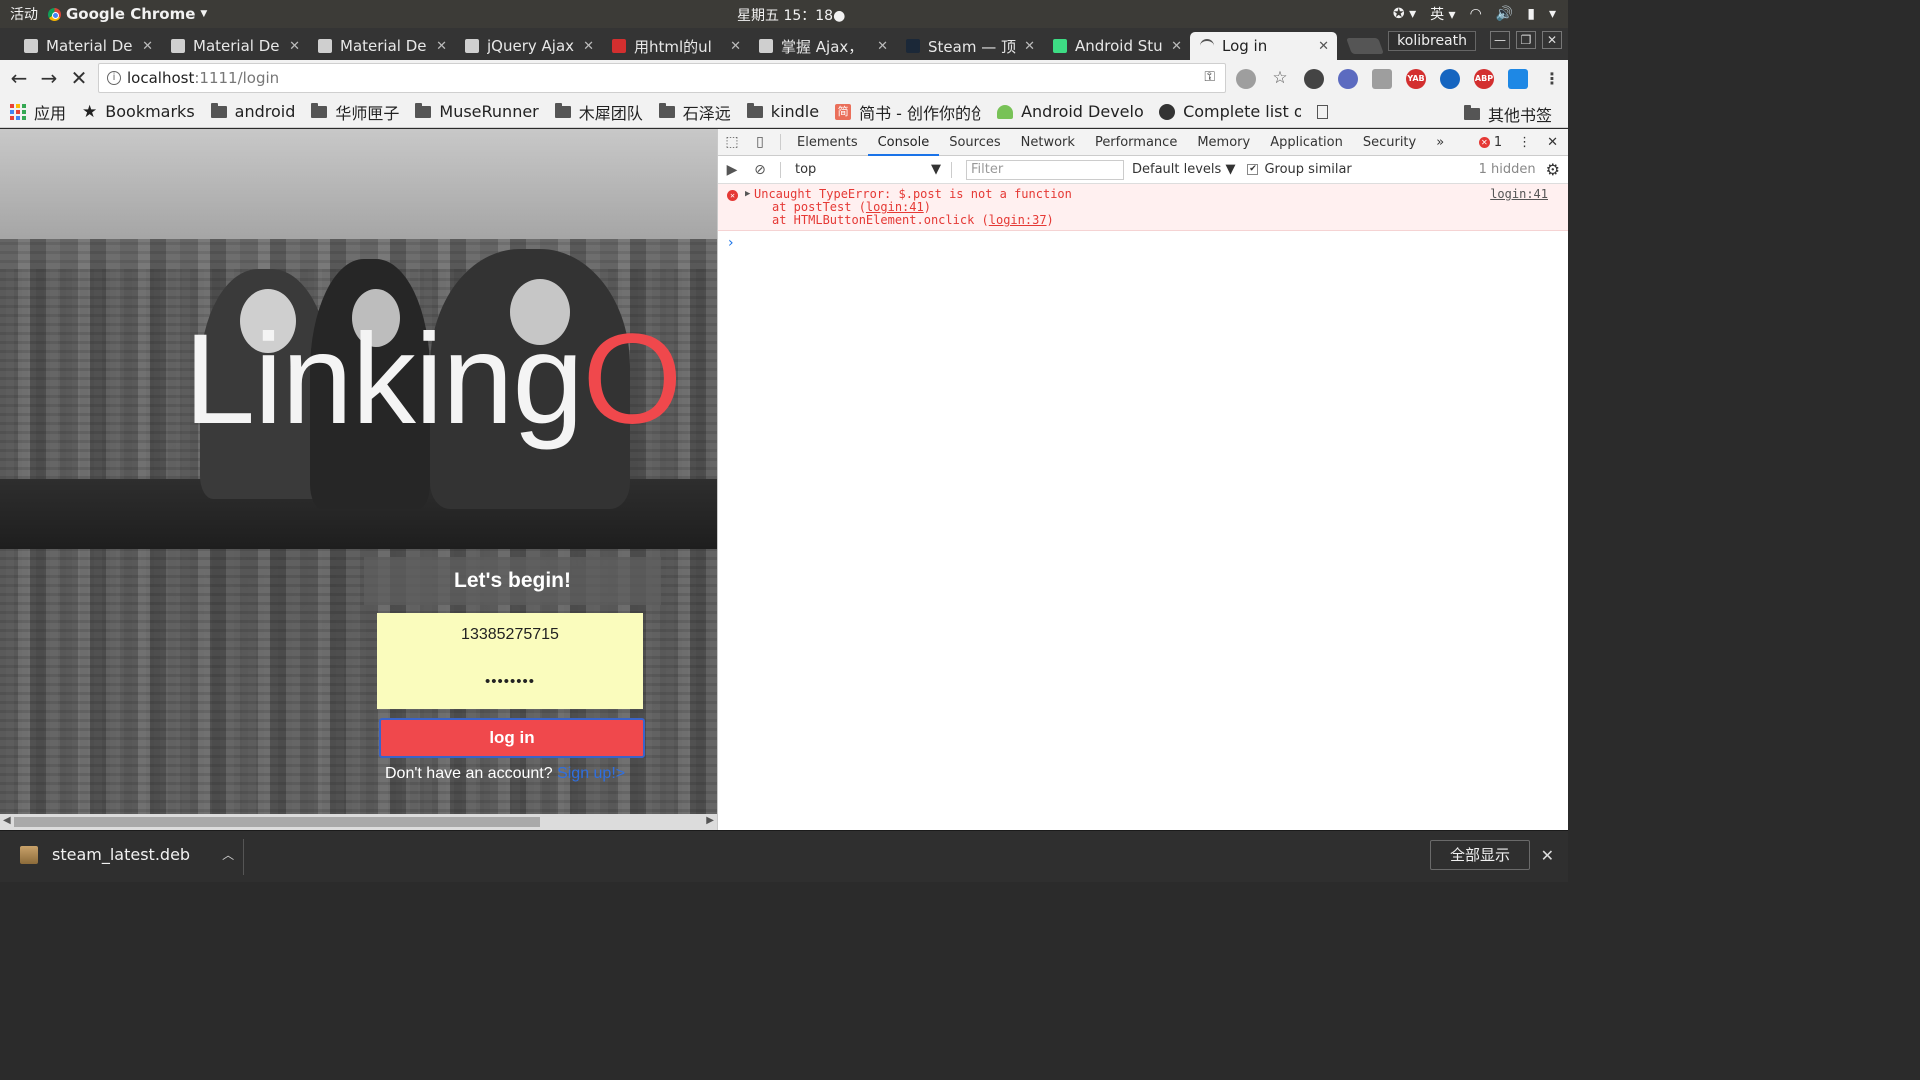 The width and height of the screenshot is (1920, 1080). Describe the element at coordinates (760, 170) in the screenshot. I see `clear-console-icon: ⊘` at that location.